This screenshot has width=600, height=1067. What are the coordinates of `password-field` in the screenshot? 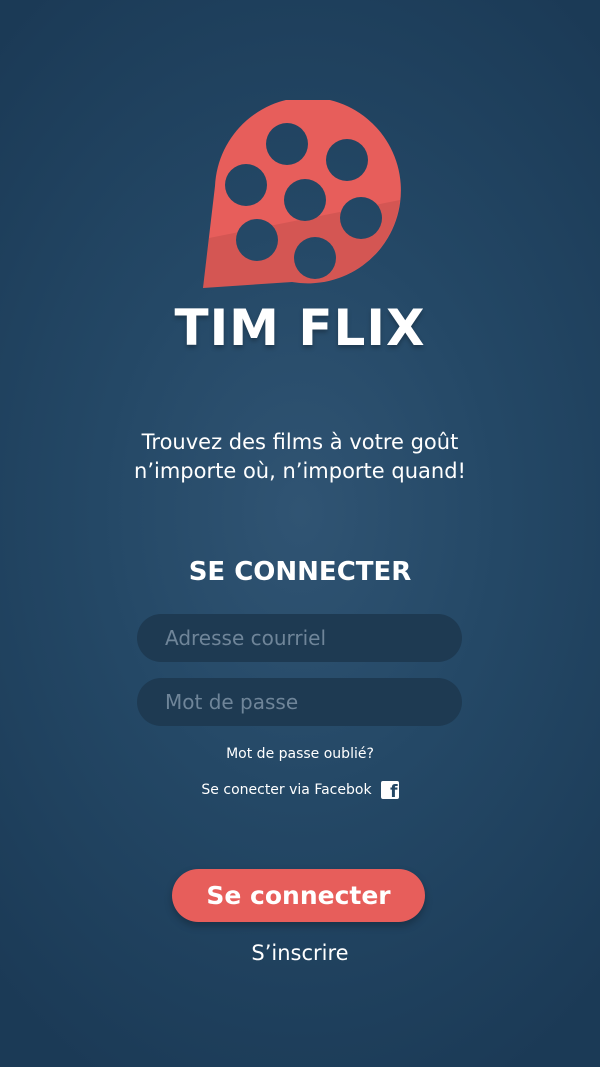 It's located at (299, 702).